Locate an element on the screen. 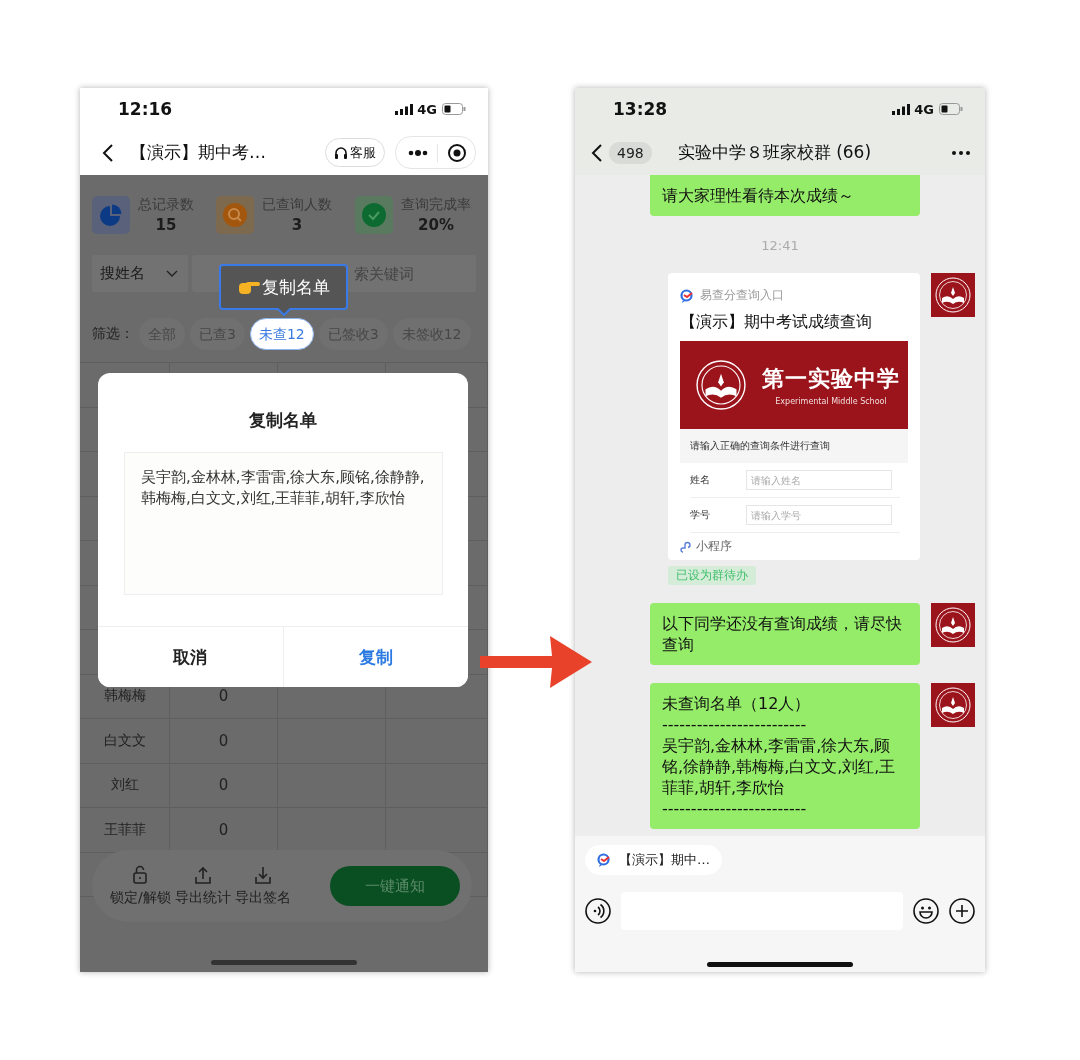  stat-value: 3 is located at coordinates (297, 225).